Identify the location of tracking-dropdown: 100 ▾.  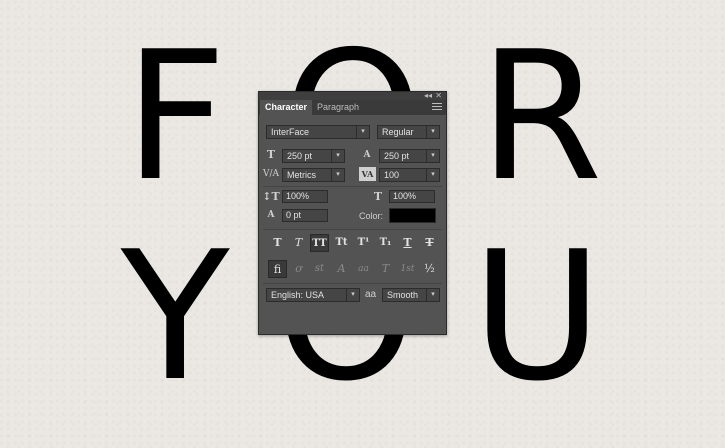
(409, 175).